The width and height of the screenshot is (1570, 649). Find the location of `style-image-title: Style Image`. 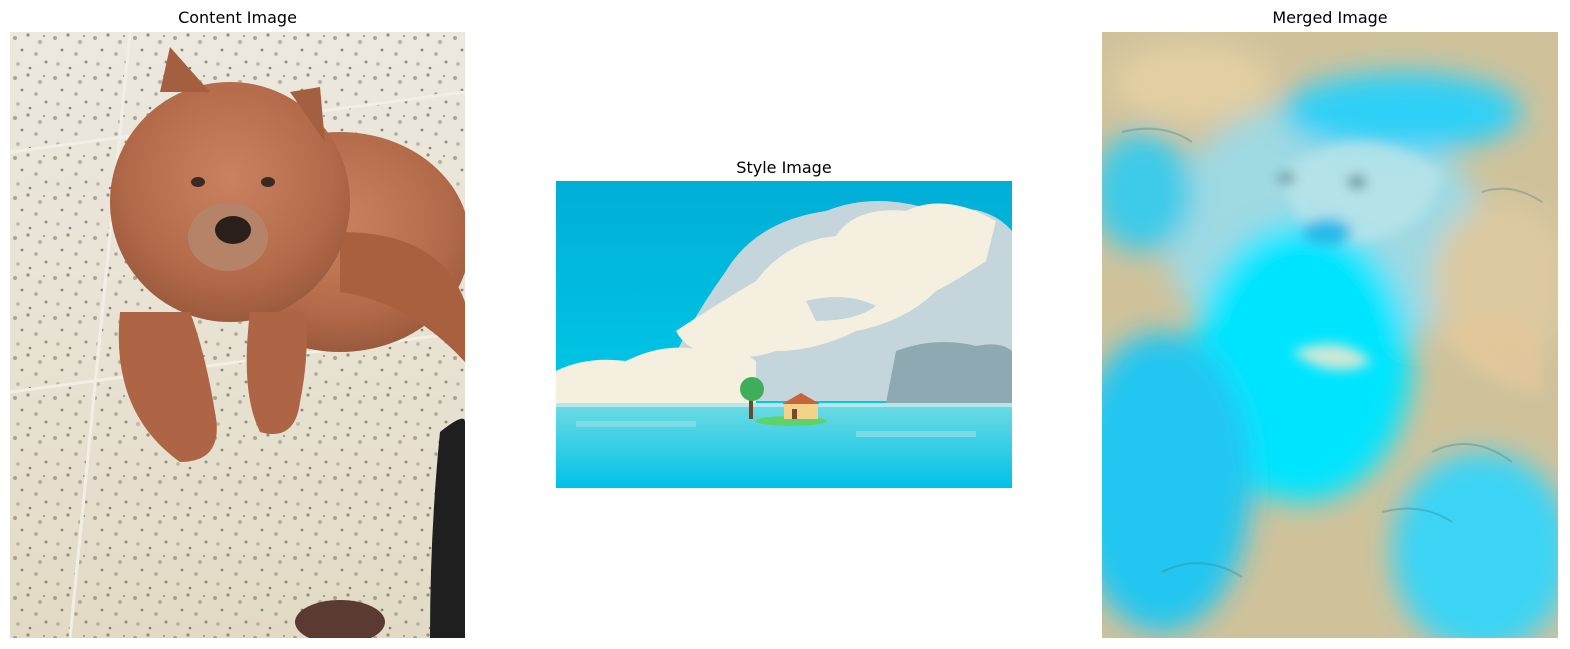

style-image-title: Style Image is located at coordinates (784, 167).